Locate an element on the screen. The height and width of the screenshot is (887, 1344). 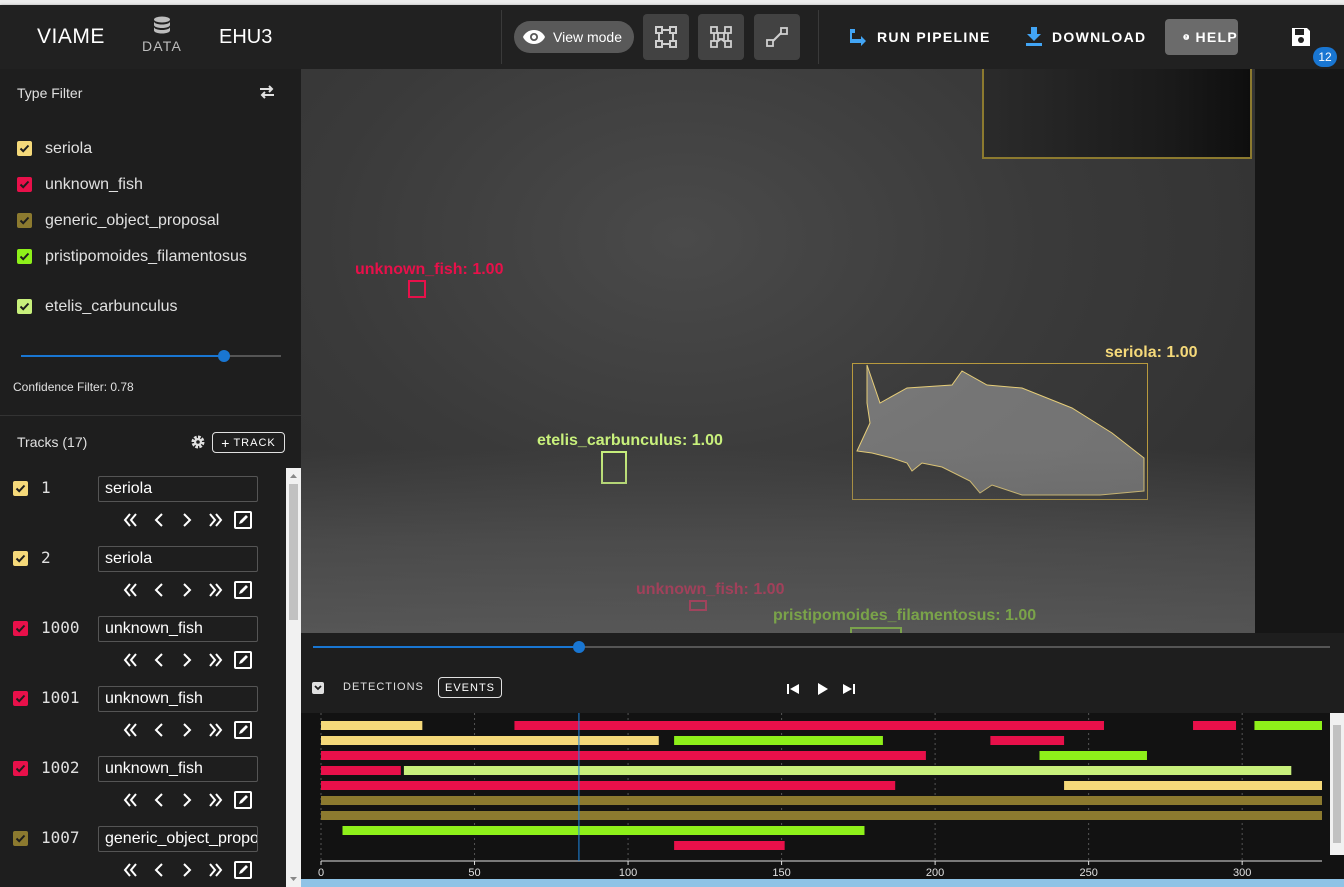
type-filter-item: pristipomoides_filamentosus is located at coordinates (132, 257).